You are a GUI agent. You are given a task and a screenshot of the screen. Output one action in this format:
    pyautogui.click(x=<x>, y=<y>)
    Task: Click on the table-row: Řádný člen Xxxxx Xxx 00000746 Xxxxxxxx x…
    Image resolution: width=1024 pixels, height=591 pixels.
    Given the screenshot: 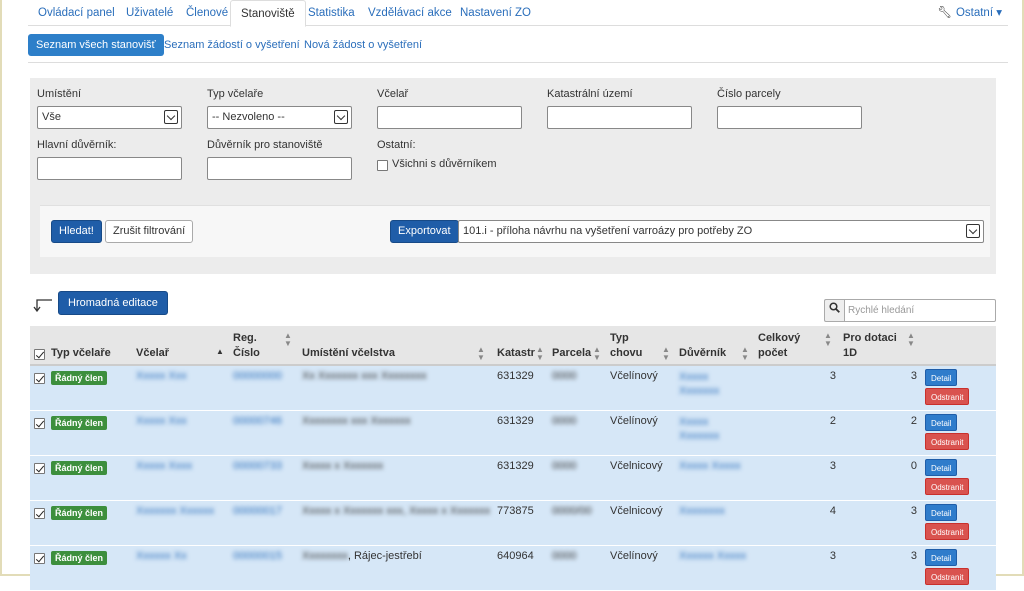 What is the action you would take?
    pyautogui.click(x=513, y=433)
    